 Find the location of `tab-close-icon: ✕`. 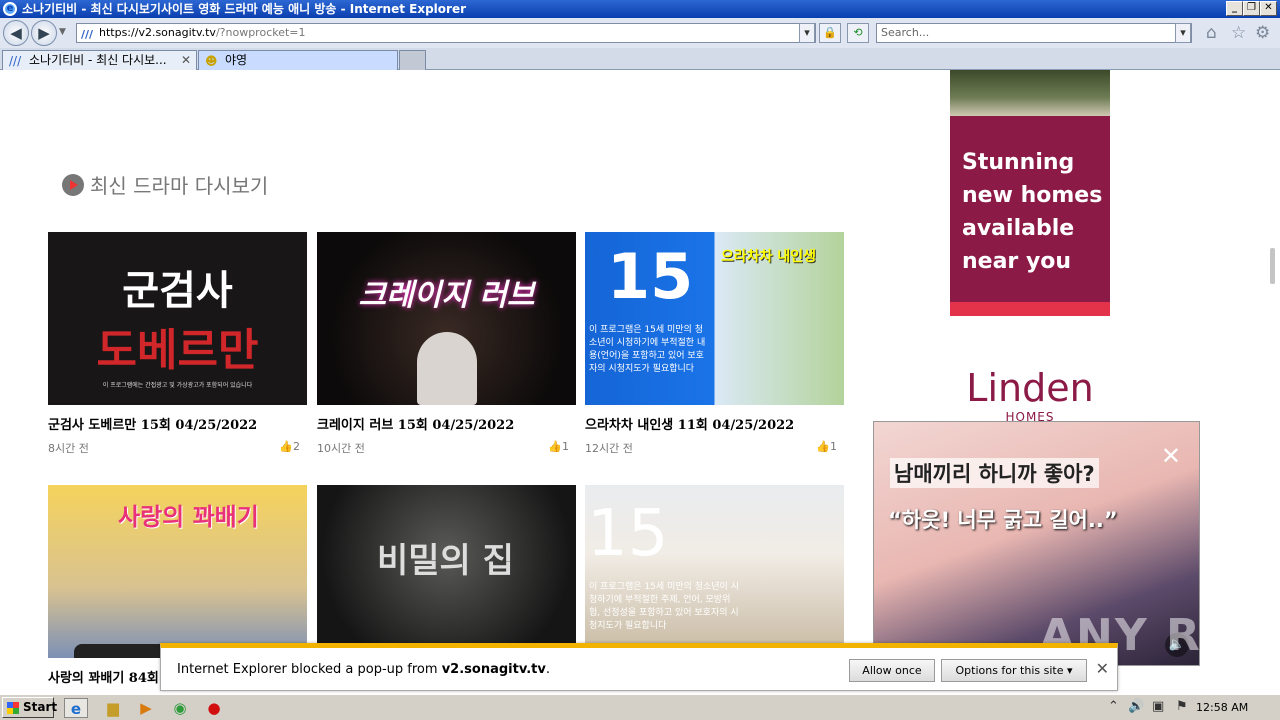

tab-close-icon: ✕ is located at coordinates (186, 60).